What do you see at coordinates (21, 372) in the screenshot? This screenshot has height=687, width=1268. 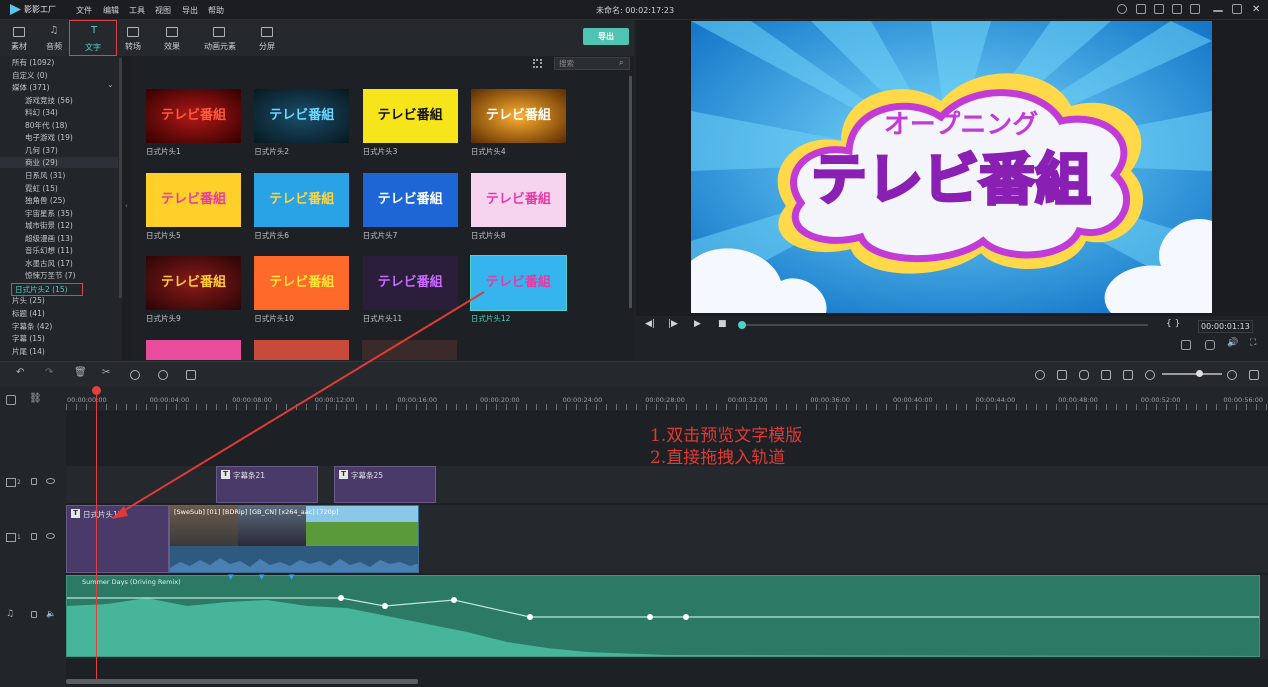 I see `undo-icon: ↶` at bounding box center [21, 372].